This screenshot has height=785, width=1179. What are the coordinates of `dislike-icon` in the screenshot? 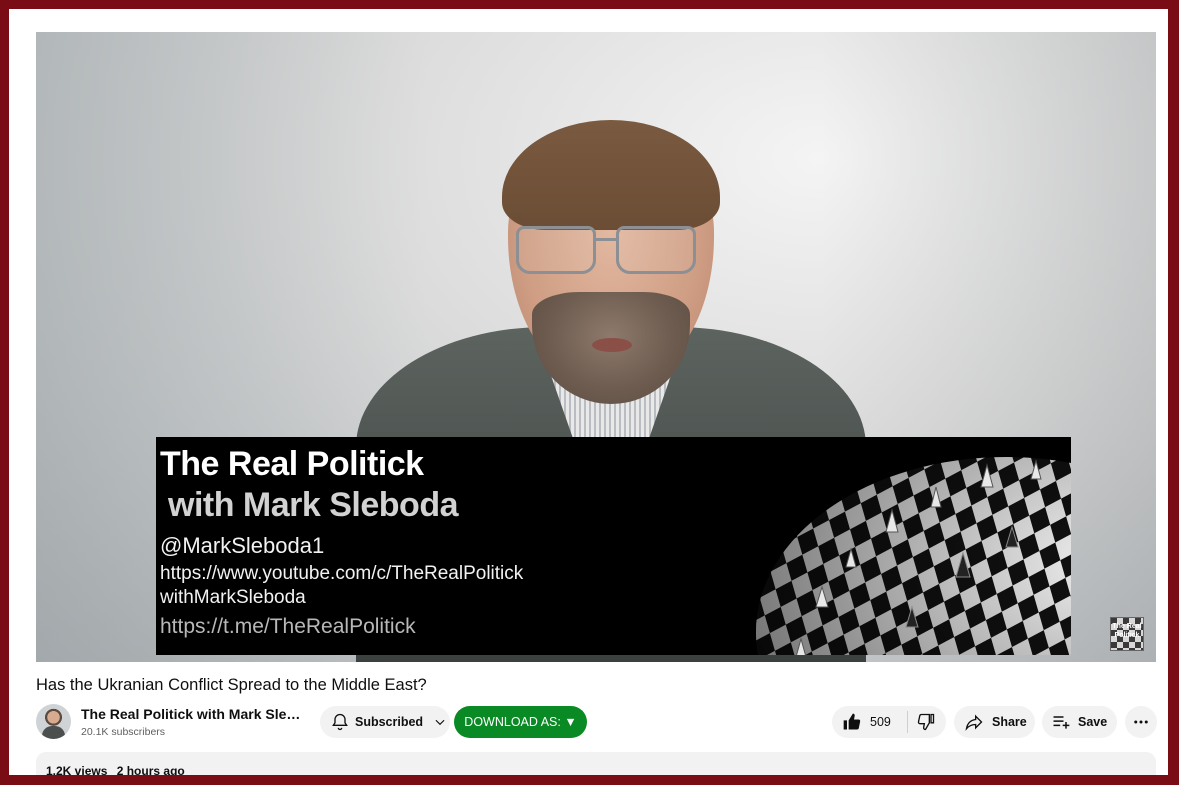 It's located at (926, 722).